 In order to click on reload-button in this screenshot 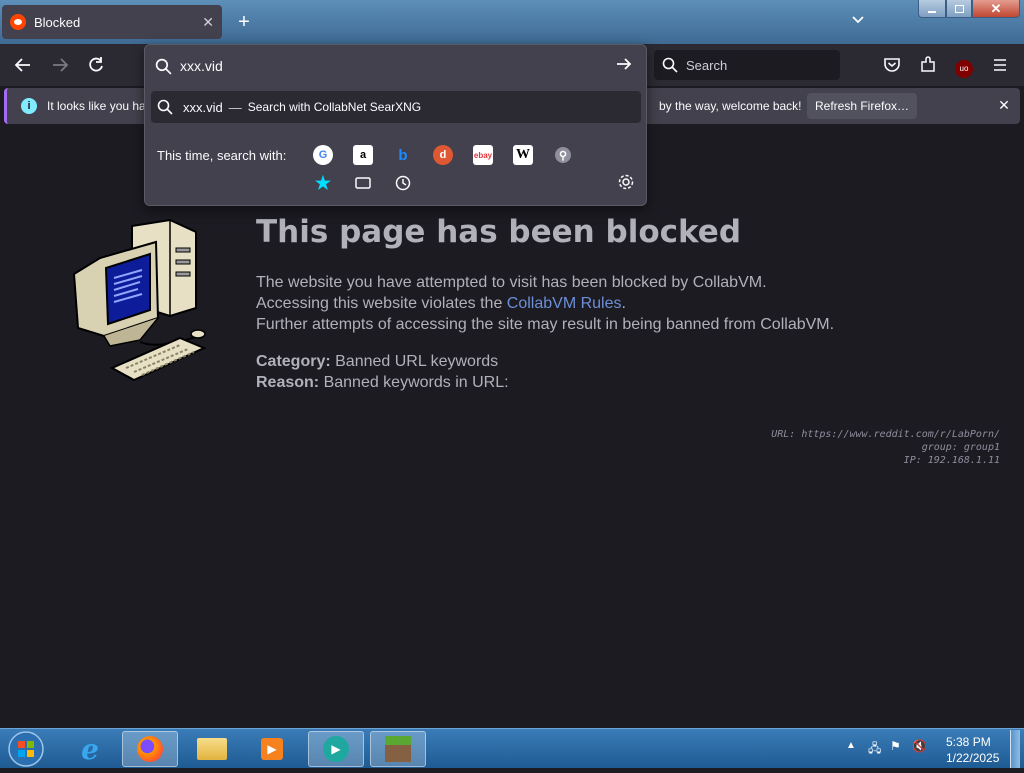, I will do `click(96, 65)`.